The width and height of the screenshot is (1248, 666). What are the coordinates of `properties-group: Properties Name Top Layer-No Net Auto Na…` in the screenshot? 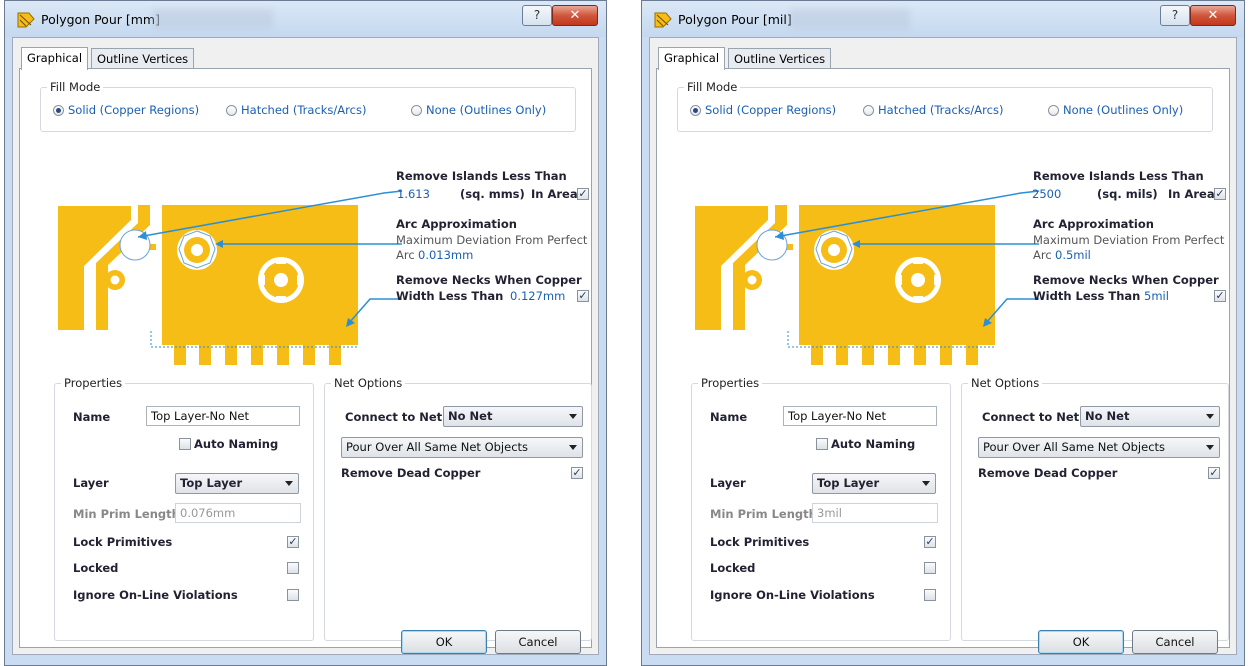 It's located at (184, 508).